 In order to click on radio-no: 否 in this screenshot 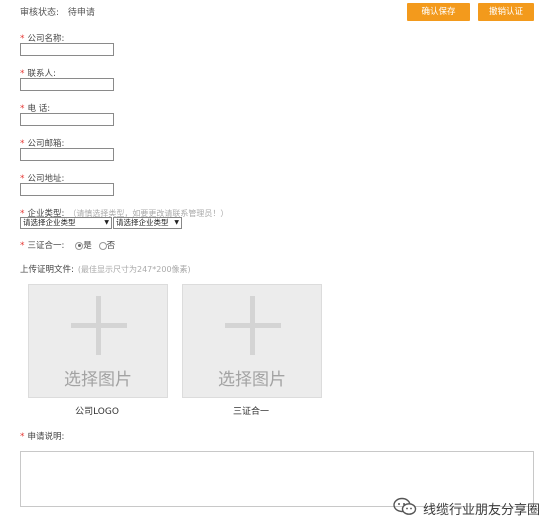, I will do `click(107, 246)`.